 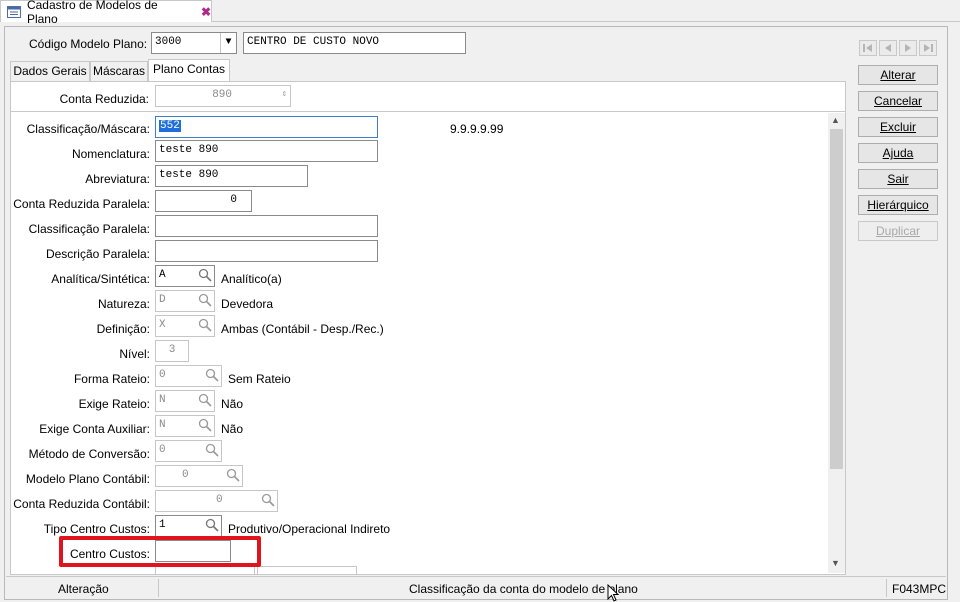 What do you see at coordinates (188, 376) in the screenshot?
I see `forma-rateio-lookup: 0` at bounding box center [188, 376].